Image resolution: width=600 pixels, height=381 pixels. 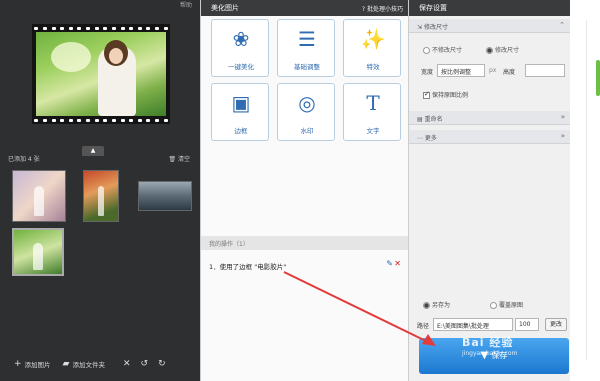 What do you see at coordinates (490, 8) in the screenshot?
I see `save-header: 保存设置` at bounding box center [490, 8].